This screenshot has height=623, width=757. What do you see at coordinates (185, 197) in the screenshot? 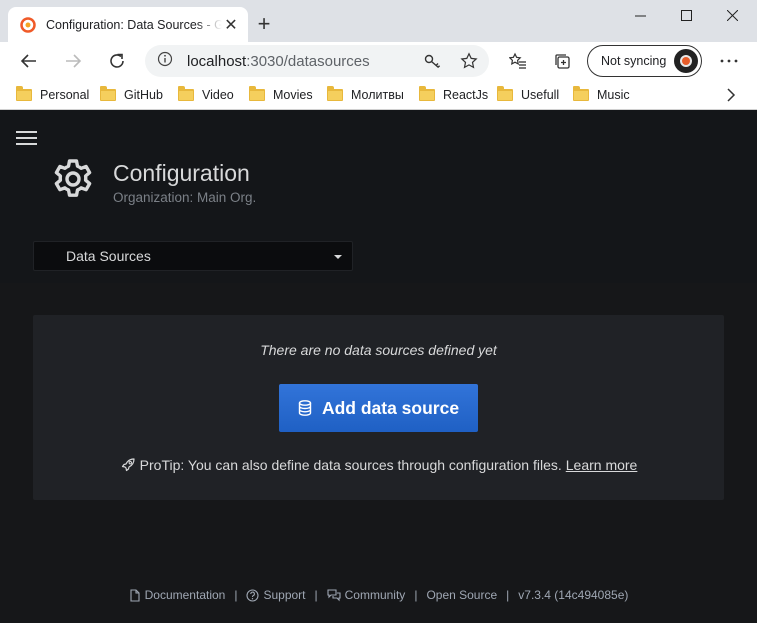
I see `organization-subtitle: Organization: Main Org.` at bounding box center [185, 197].